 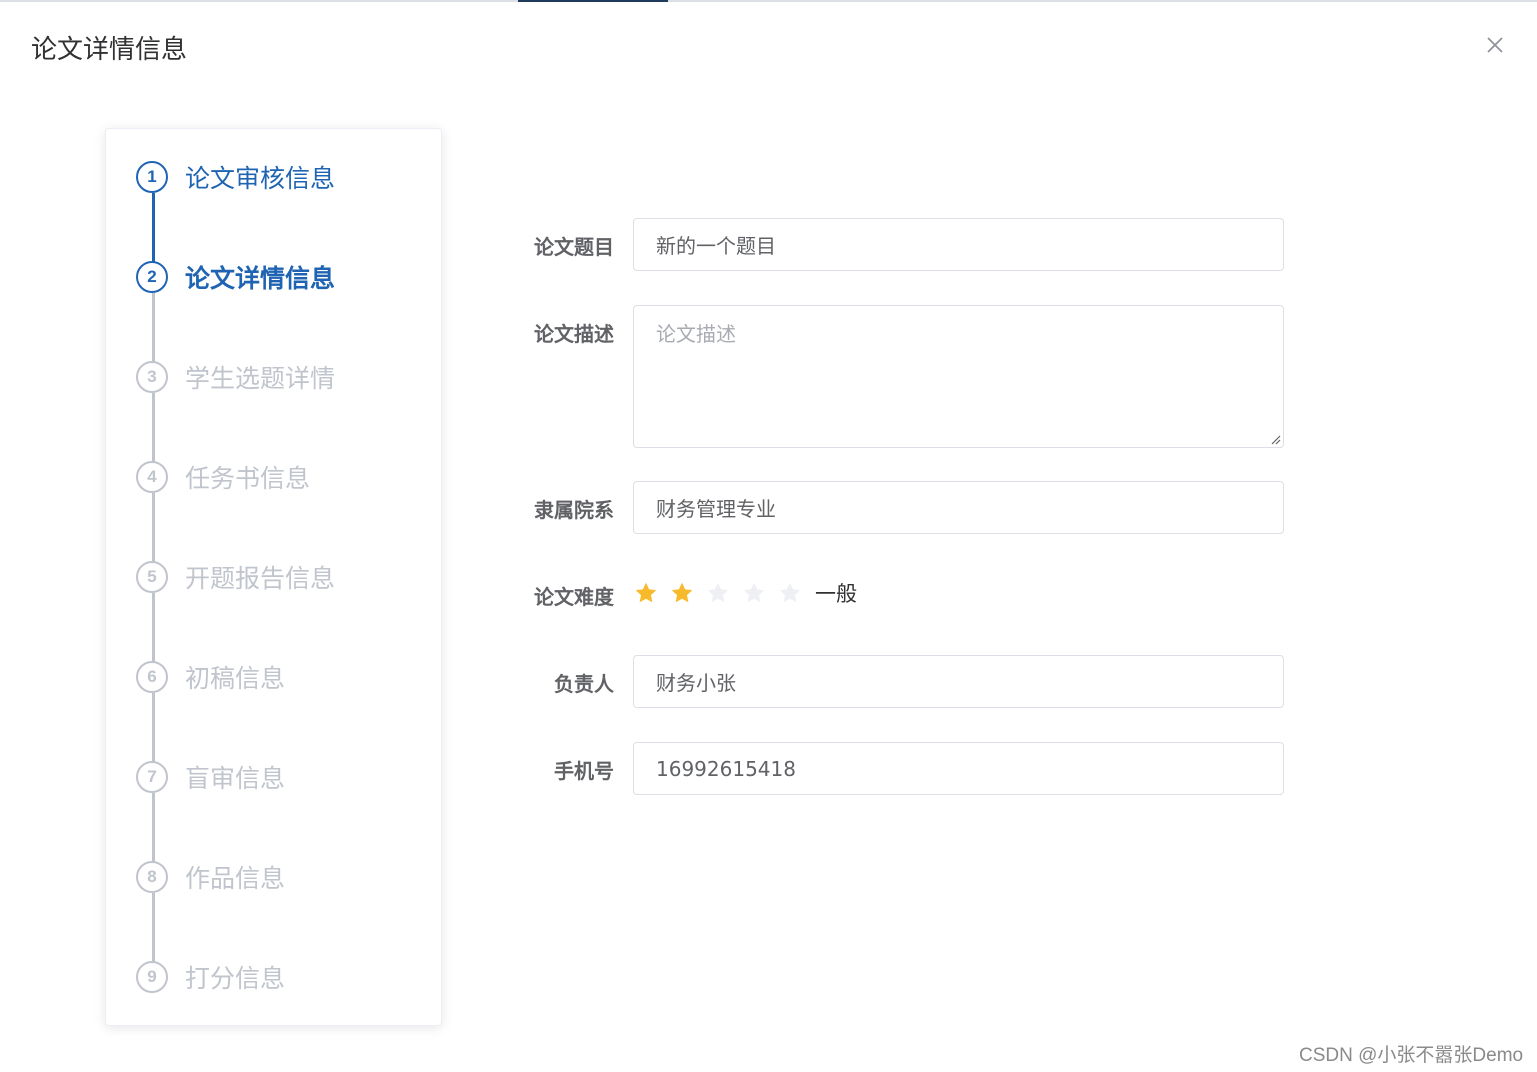 I want to click on step-blind-review: 7 盲审信息, so click(x=281, y=777).